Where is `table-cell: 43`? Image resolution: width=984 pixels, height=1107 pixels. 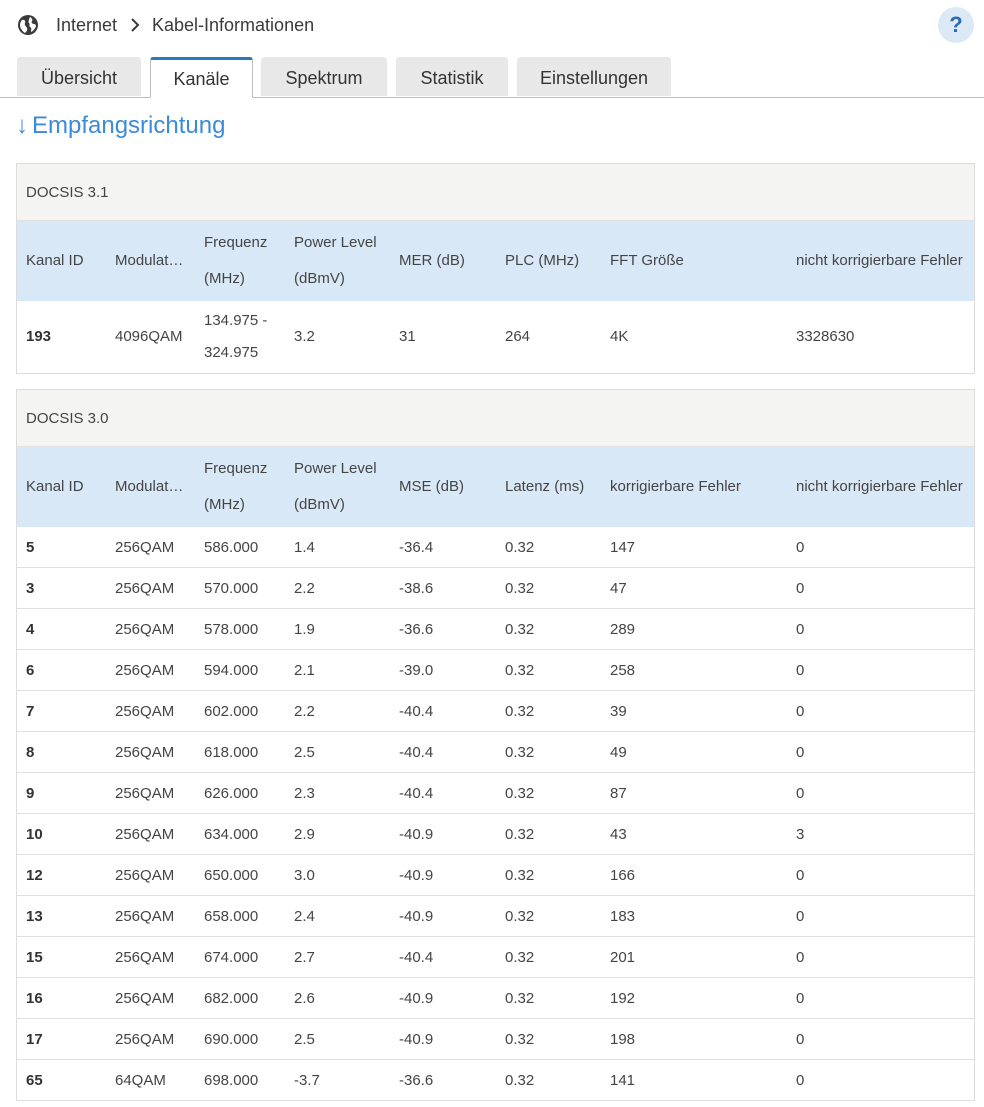 table-cell: 43 is located at coordinates (694, 834).